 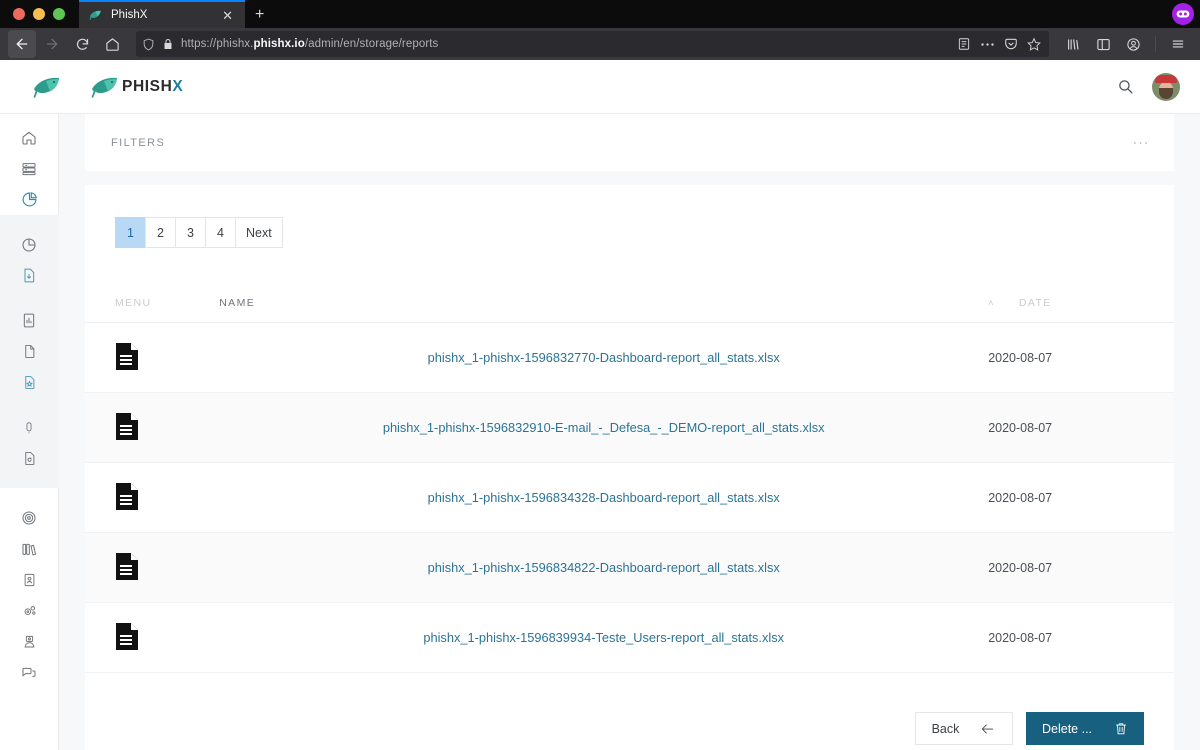 What do you see at coordinates (112, 44) in the screenshot?
I see `home-icon` at bounding box center [112, 44].